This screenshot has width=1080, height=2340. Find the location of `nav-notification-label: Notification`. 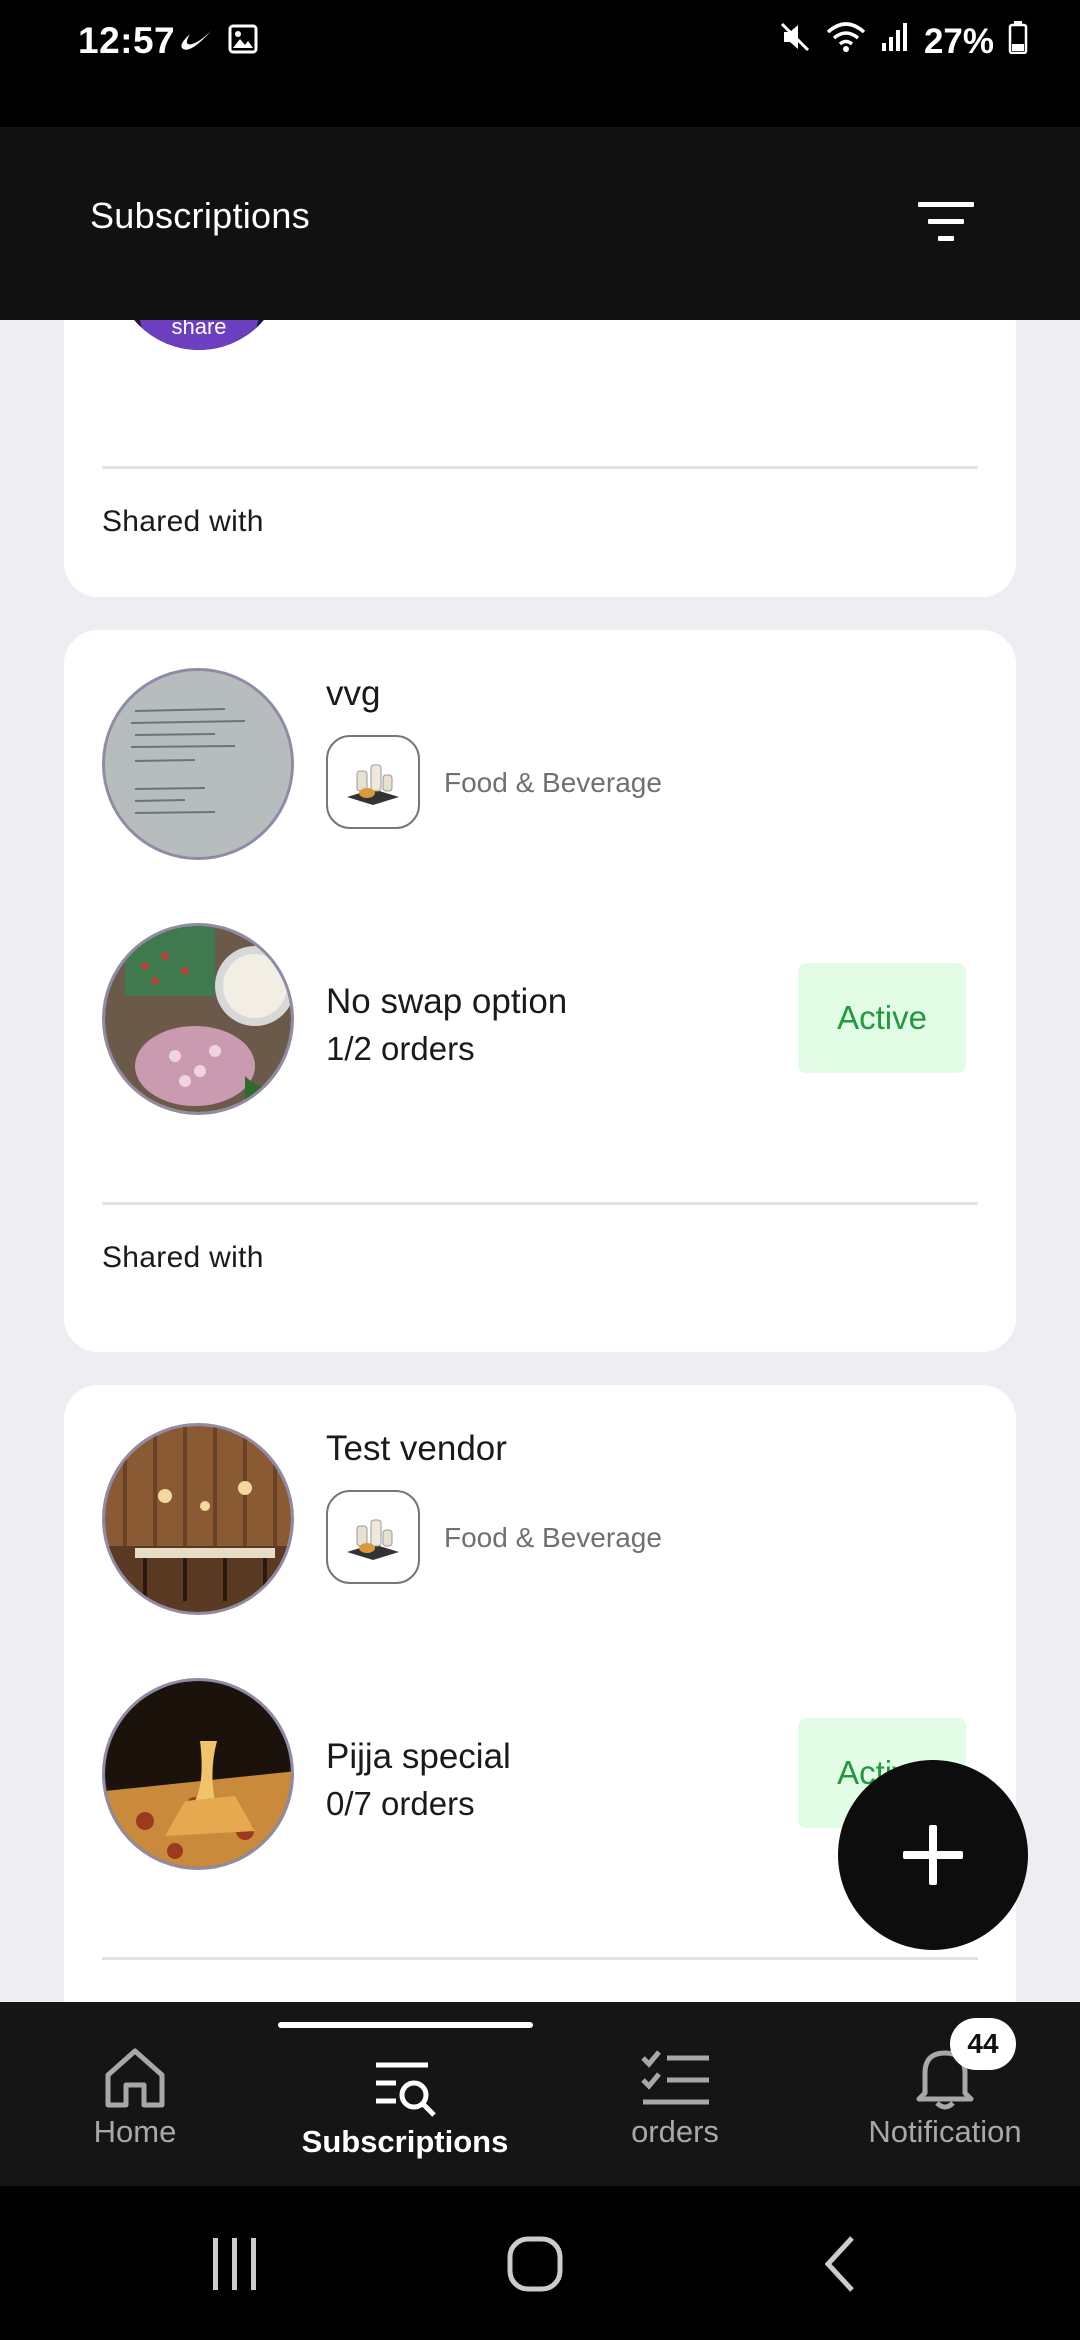

nav-notification-label: Notification is located at coordinates (945, 2131).